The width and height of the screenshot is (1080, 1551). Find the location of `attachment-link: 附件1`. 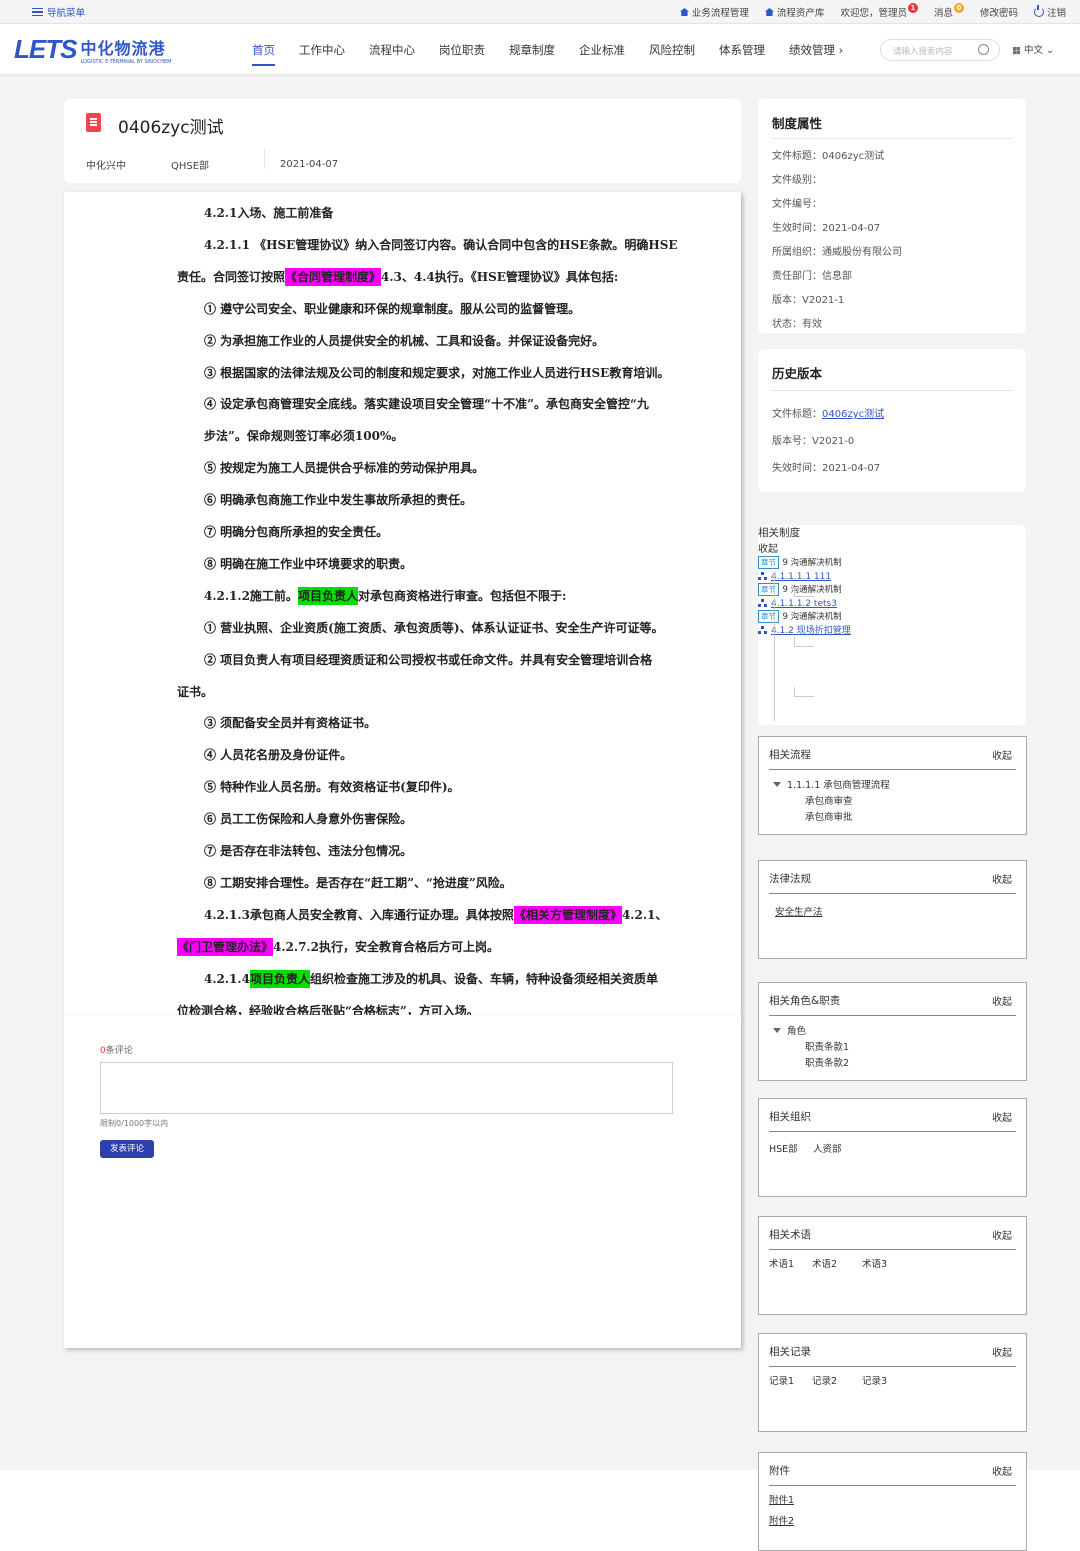

attachment-link: 附件1 is located at coordinates (781, 1499).